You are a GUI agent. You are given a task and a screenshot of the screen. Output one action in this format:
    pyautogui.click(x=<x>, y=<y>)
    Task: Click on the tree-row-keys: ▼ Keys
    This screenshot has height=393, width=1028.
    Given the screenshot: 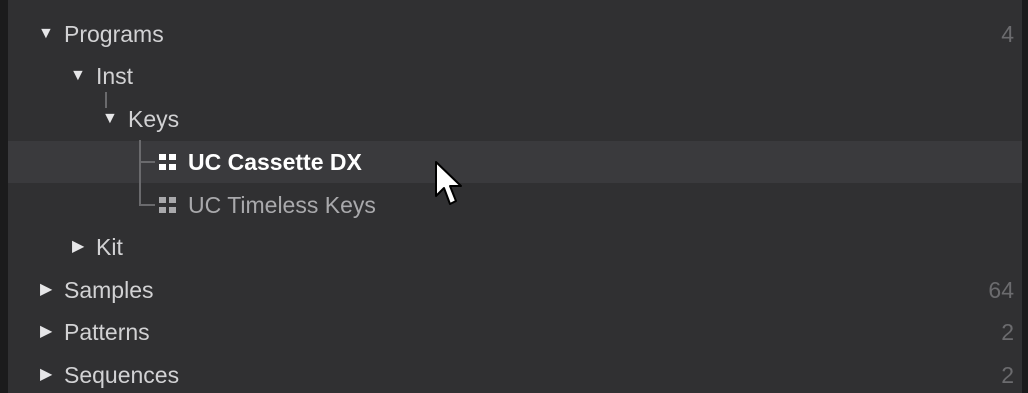 What is the action you would take?
    pyautogui.click(x=515, y=119)
    